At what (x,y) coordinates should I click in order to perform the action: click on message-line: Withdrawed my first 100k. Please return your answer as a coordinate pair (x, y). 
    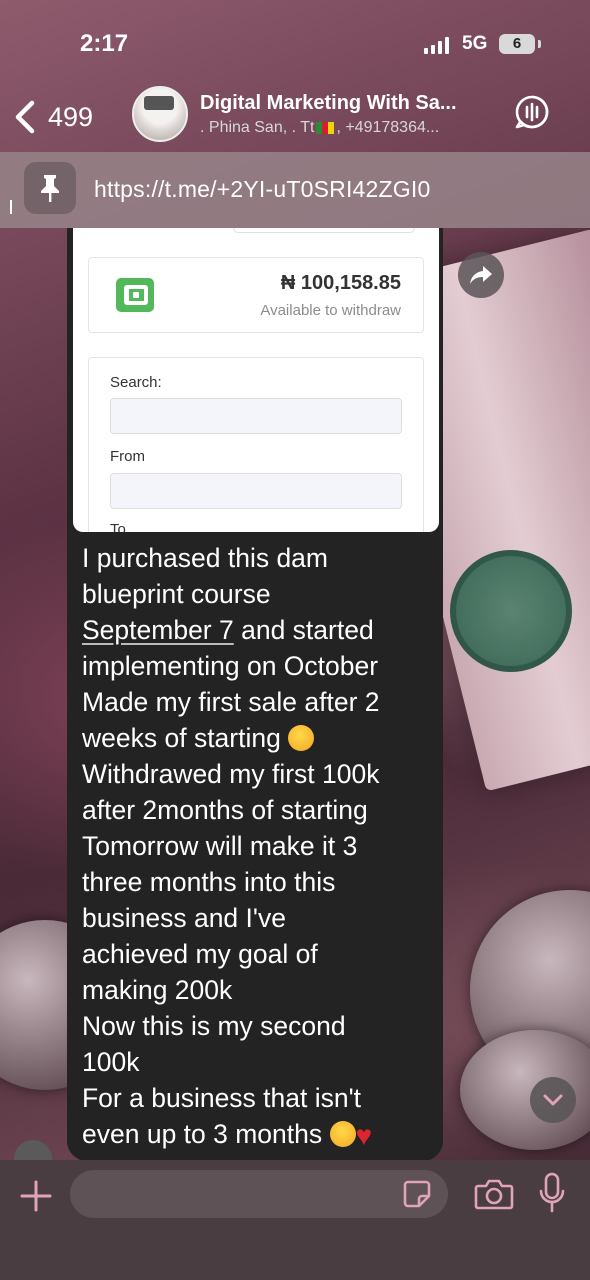
    Looking at the image, I should click on (231, 774).